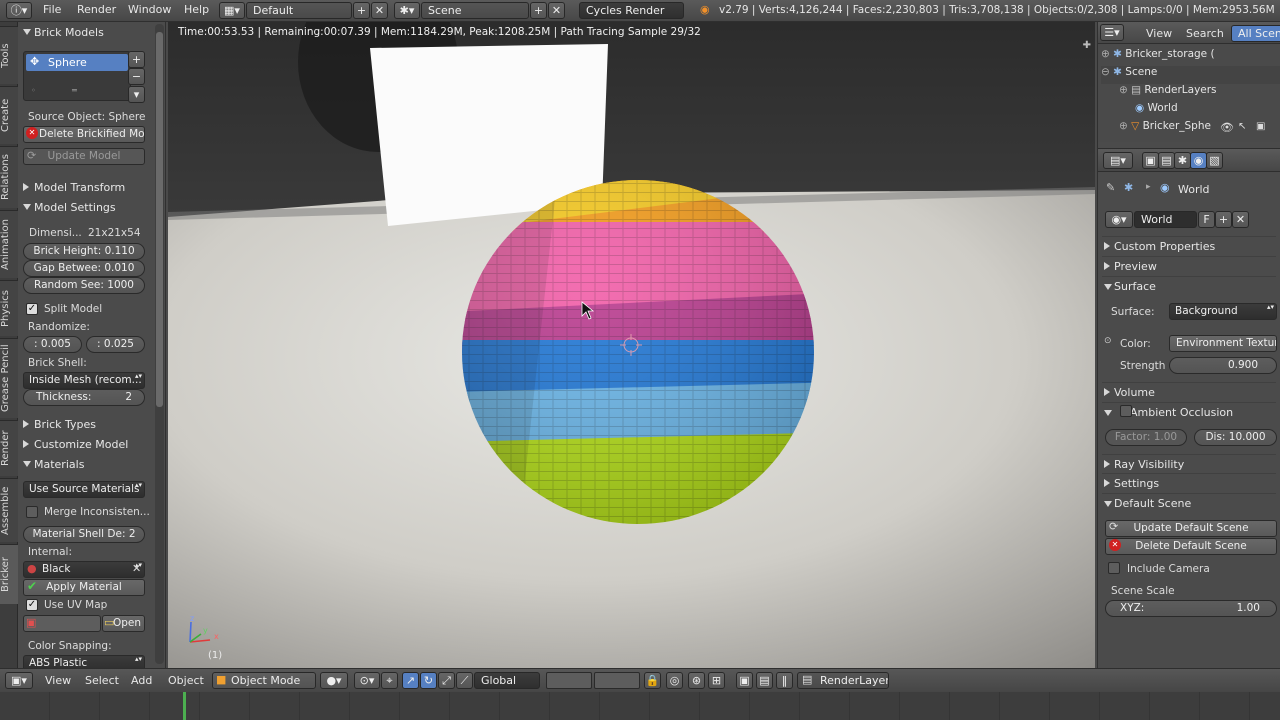 The image size is (1280, 720). Describe the element at coordinates (186, 680) in the screenshot. I see `menu-object: Object` at that location.